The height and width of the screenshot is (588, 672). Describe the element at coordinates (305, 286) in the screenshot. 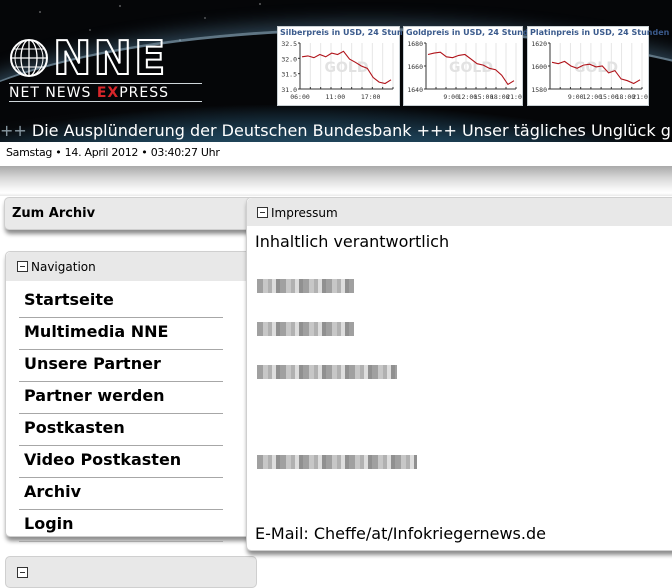

I see `redacted-name` at that location.